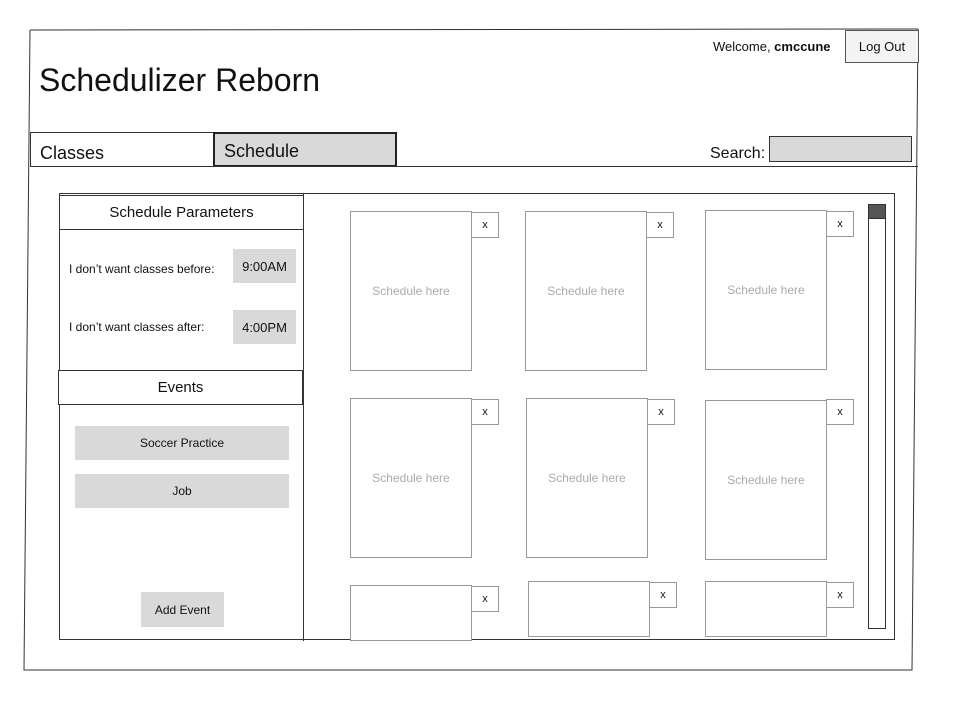 This screenshot has height=720, width=960. Describe the element at coordinates (744, 46) in the screenshot. I see `welcome-prefix: Welcome,` at that location.